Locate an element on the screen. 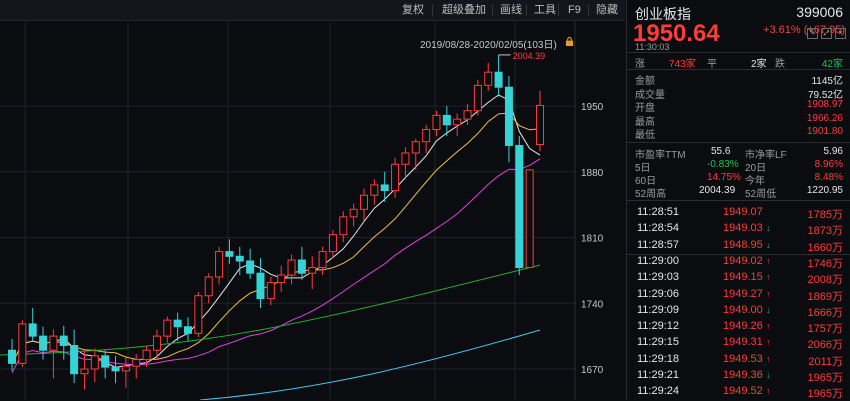 This screenshot has height=401, width=850. tick-row: 11:28:54 1949.03 ↓ 1873万 is located at coordinates (738, 229).